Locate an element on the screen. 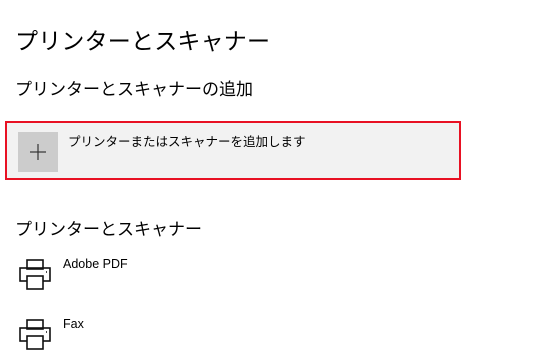 The image size is (540, 358). devices-section-title: プリンターとスキャナー is located at coordinates (108, 230).